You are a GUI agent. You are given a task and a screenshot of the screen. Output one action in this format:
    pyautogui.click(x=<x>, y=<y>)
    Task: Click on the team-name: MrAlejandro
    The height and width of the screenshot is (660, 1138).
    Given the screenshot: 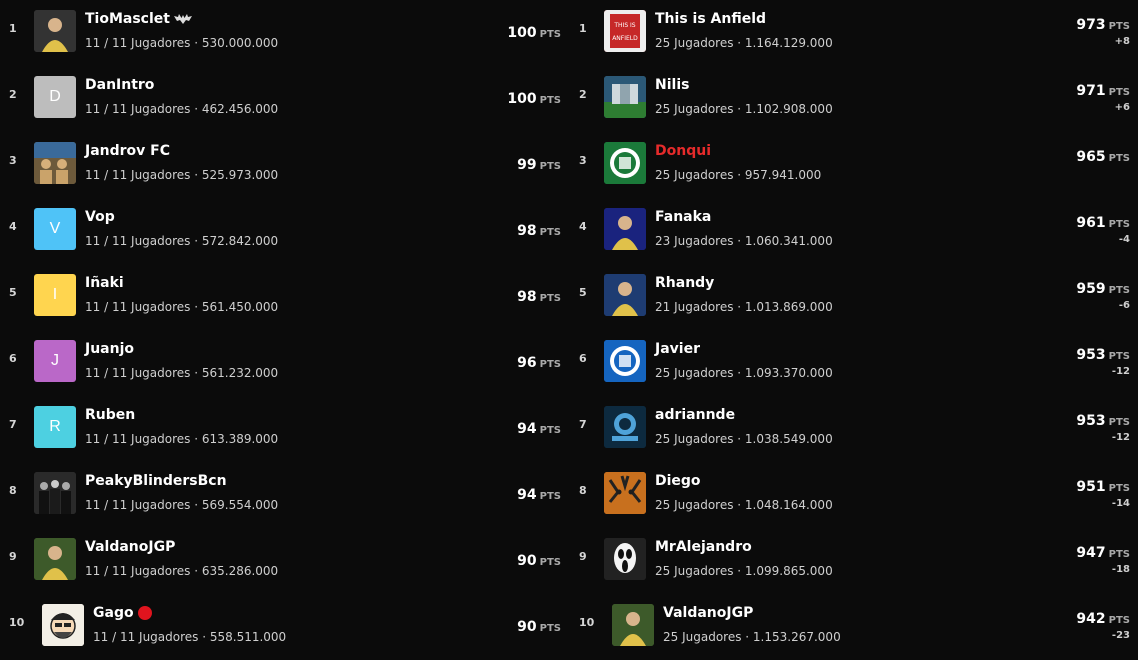 What is the action you would take?
    pyautogui.click(x=703, y=547)
    